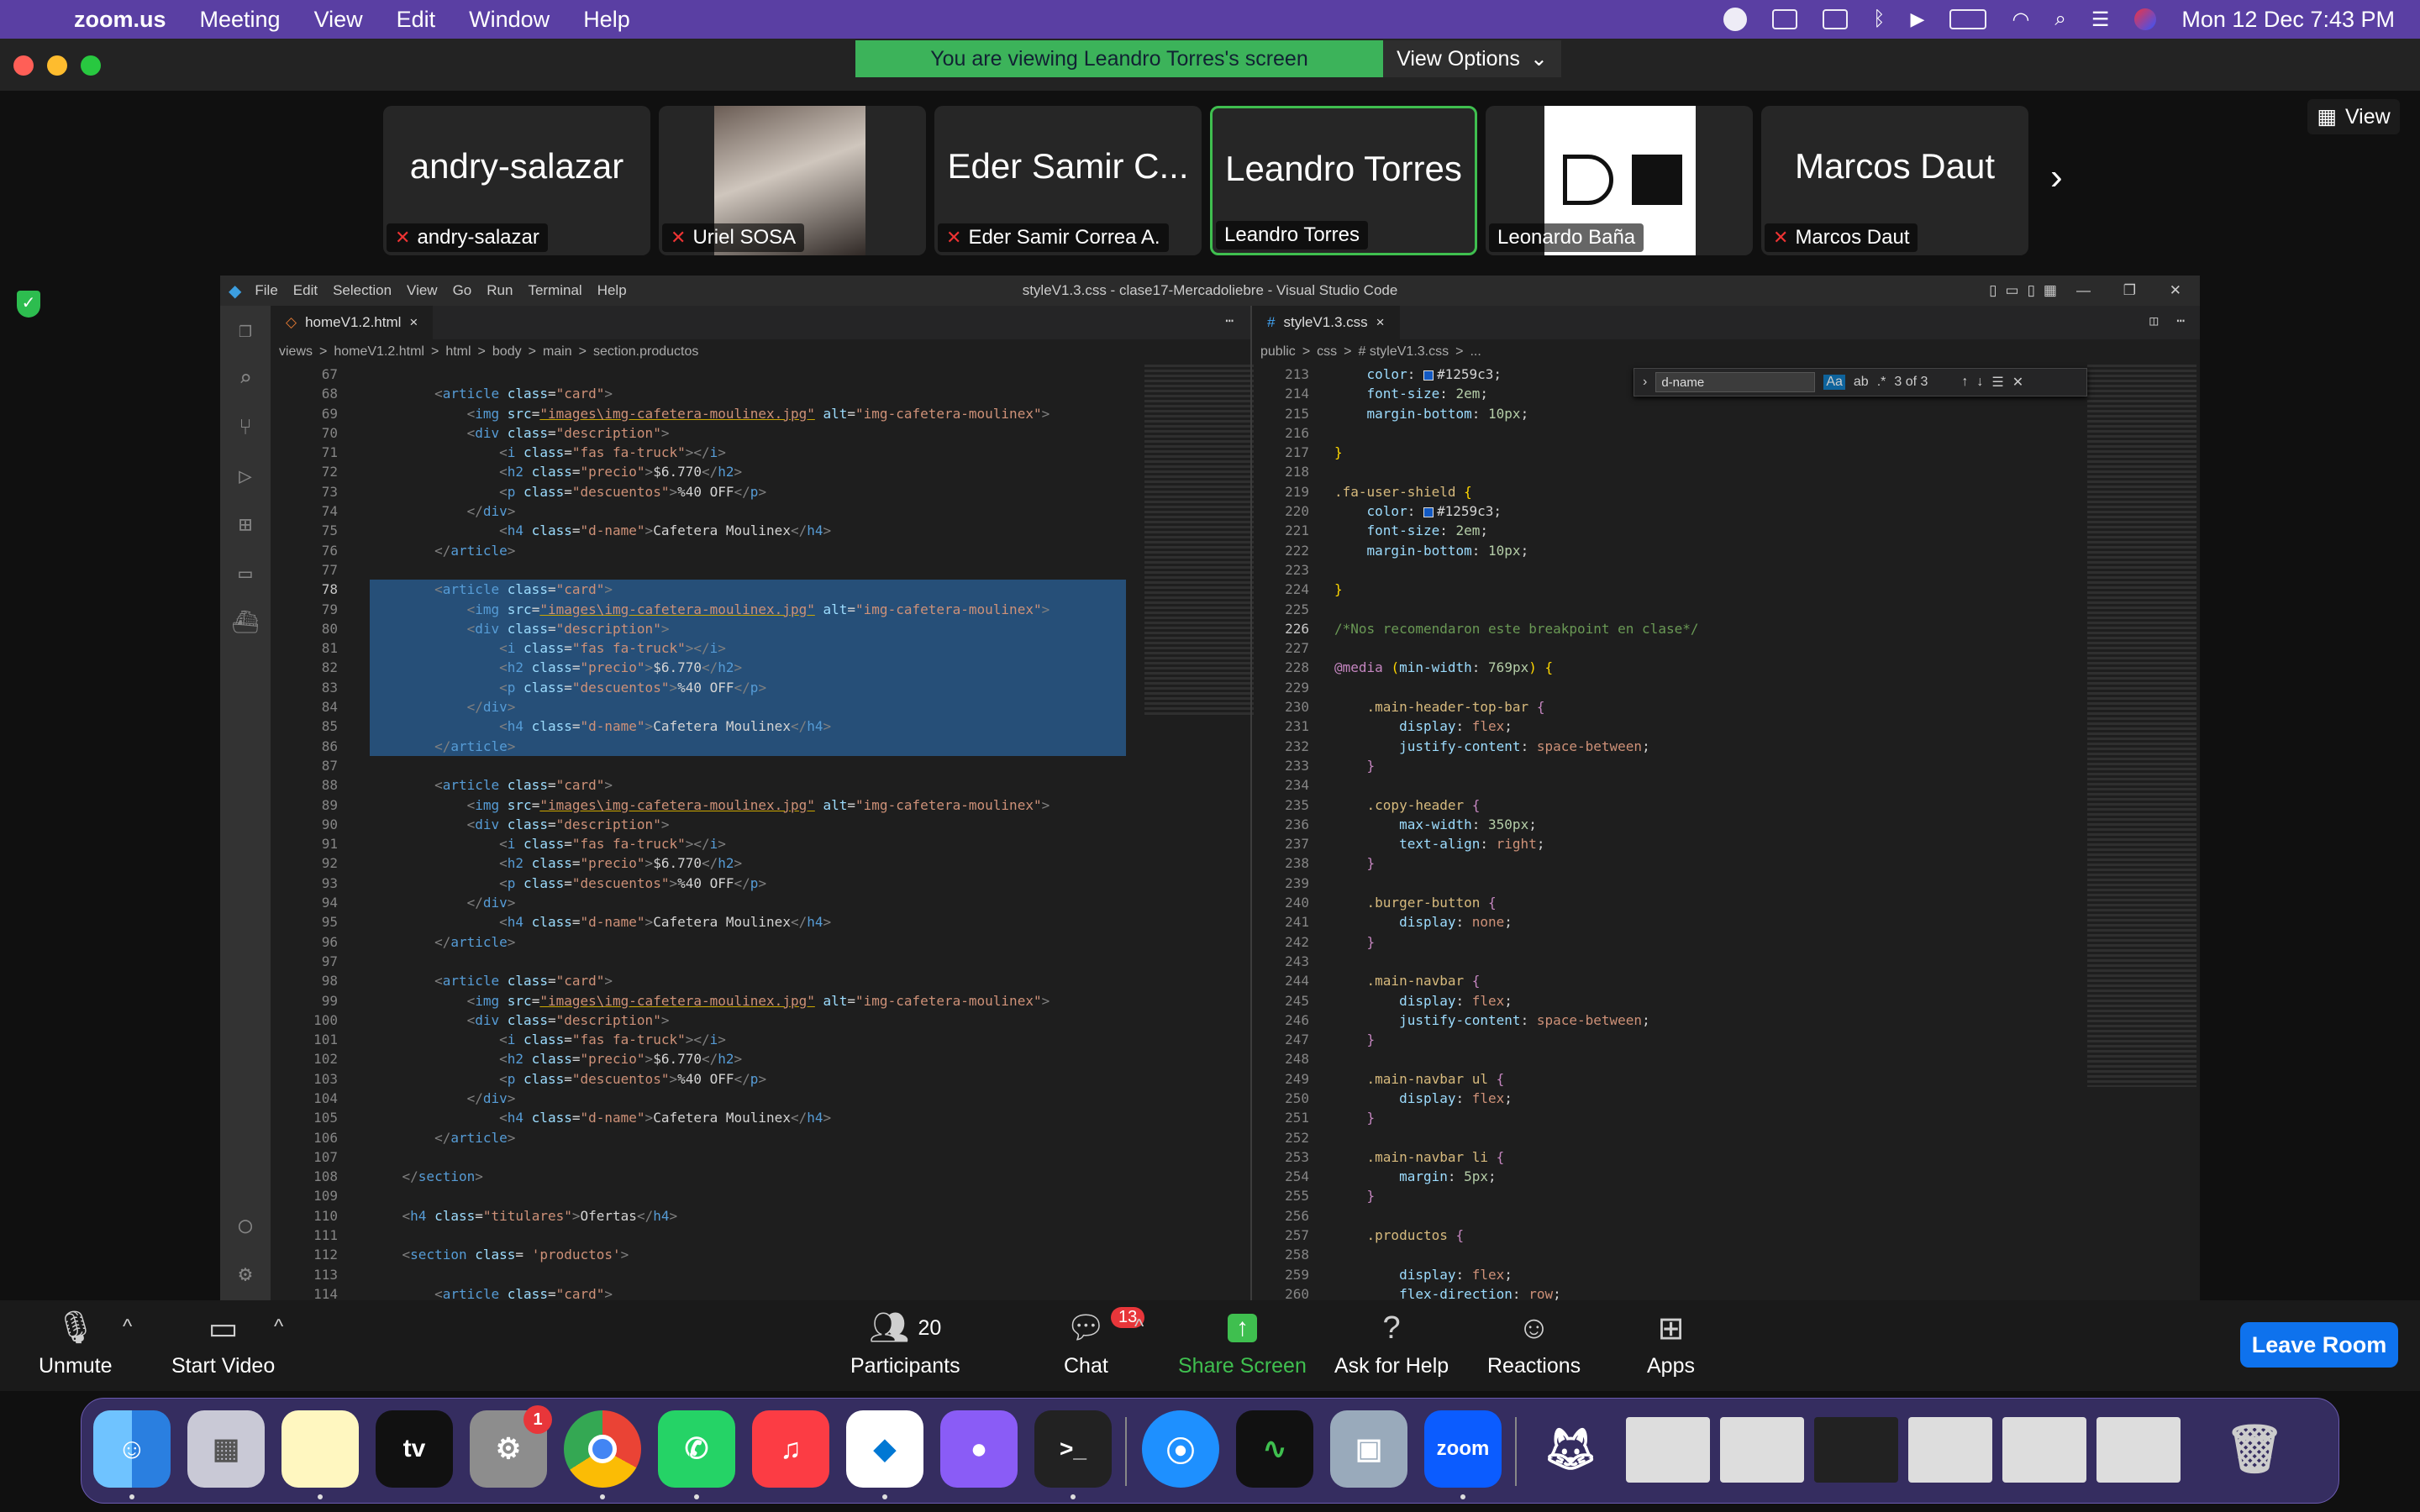  I want to click on battery-icon, so click(1968, 19).